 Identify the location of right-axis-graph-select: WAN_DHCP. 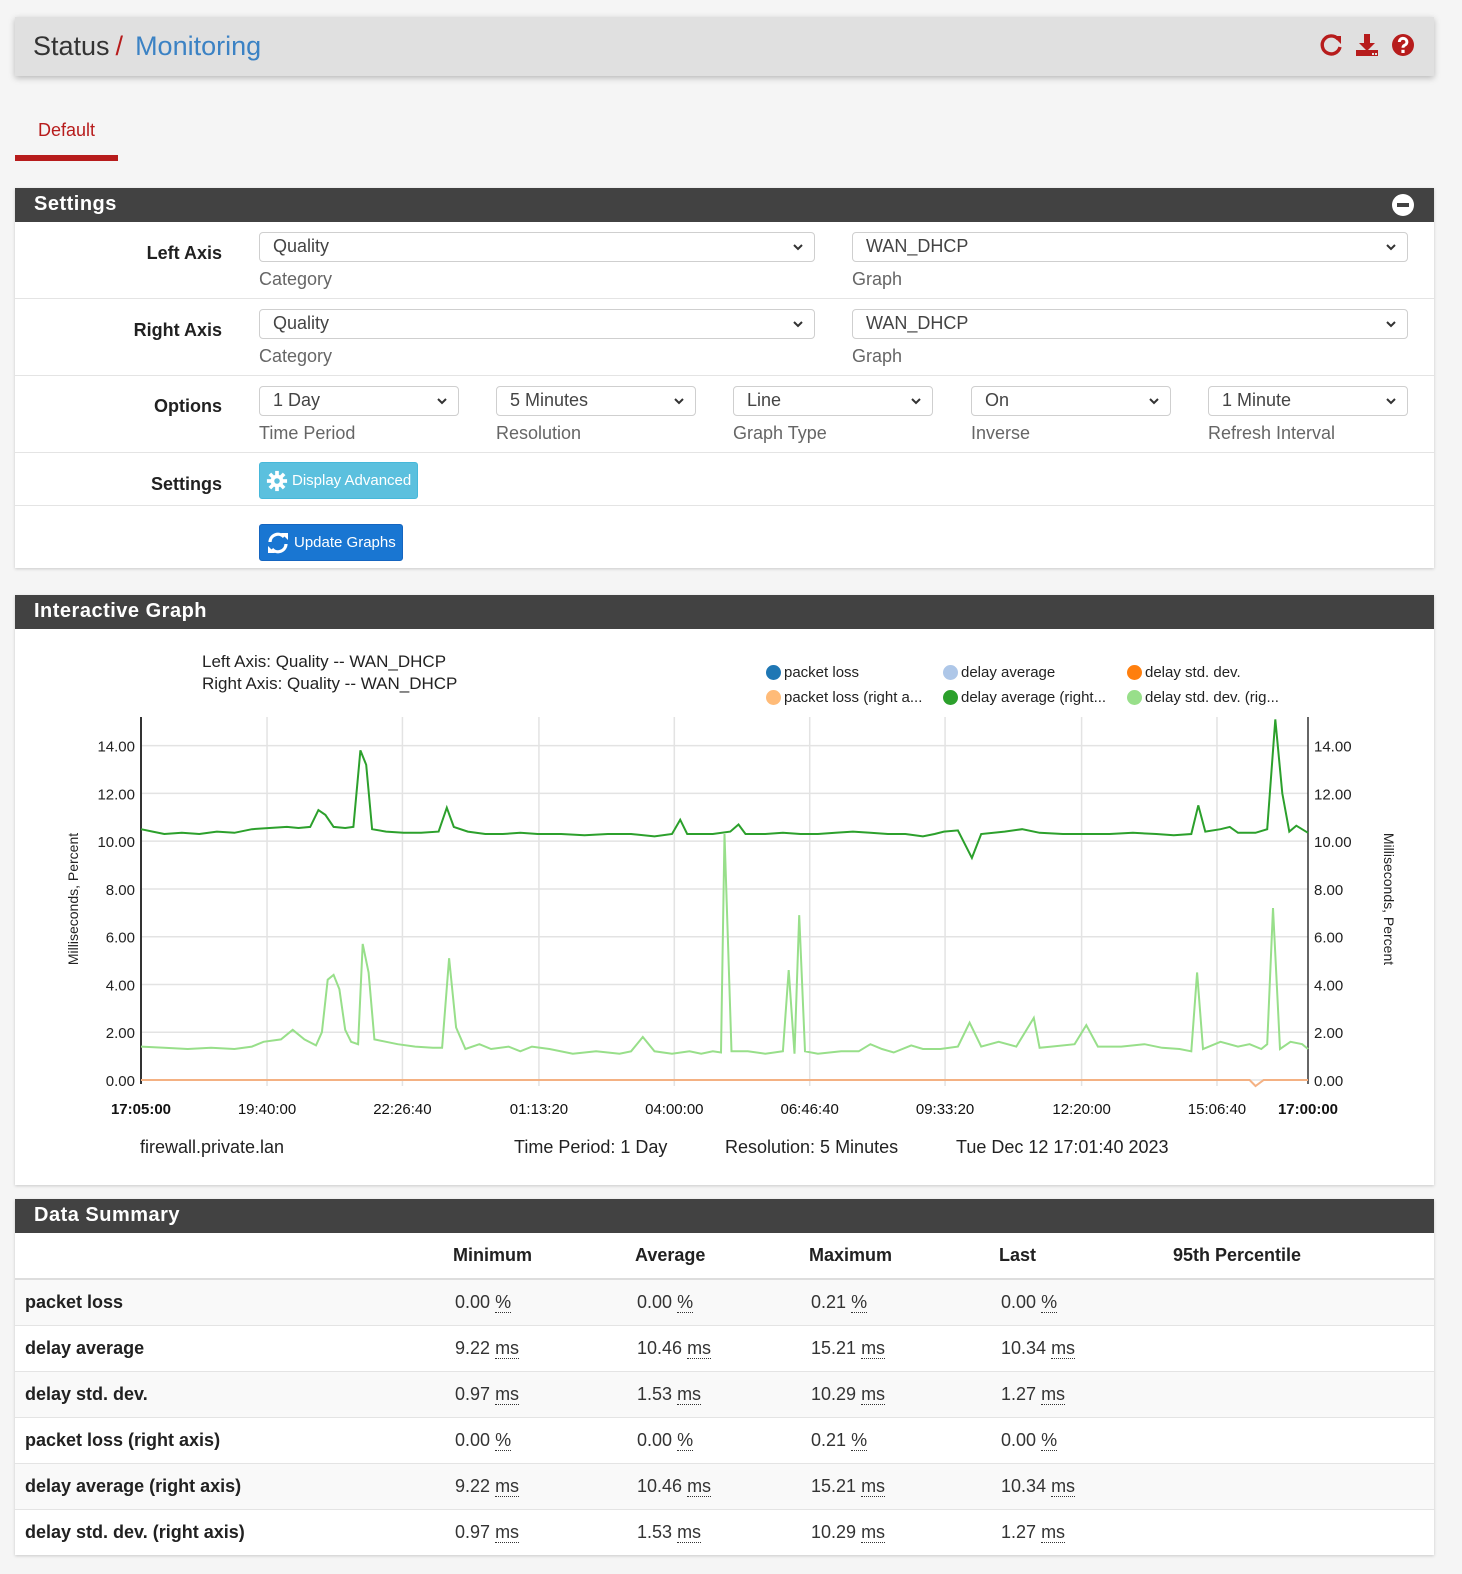
(1130, 324).